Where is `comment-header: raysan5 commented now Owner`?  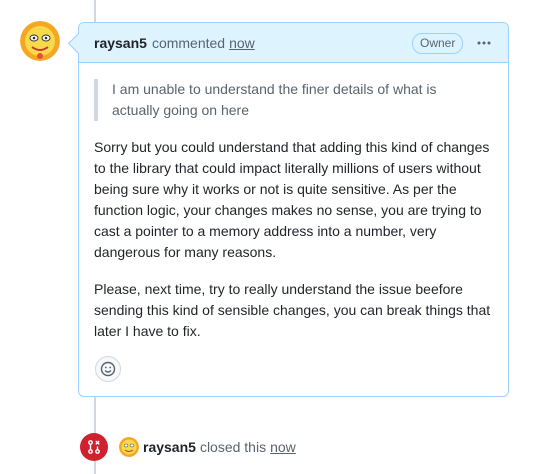
comment-header: raysan5 commented now Owner is located at coordinates (293, 43).